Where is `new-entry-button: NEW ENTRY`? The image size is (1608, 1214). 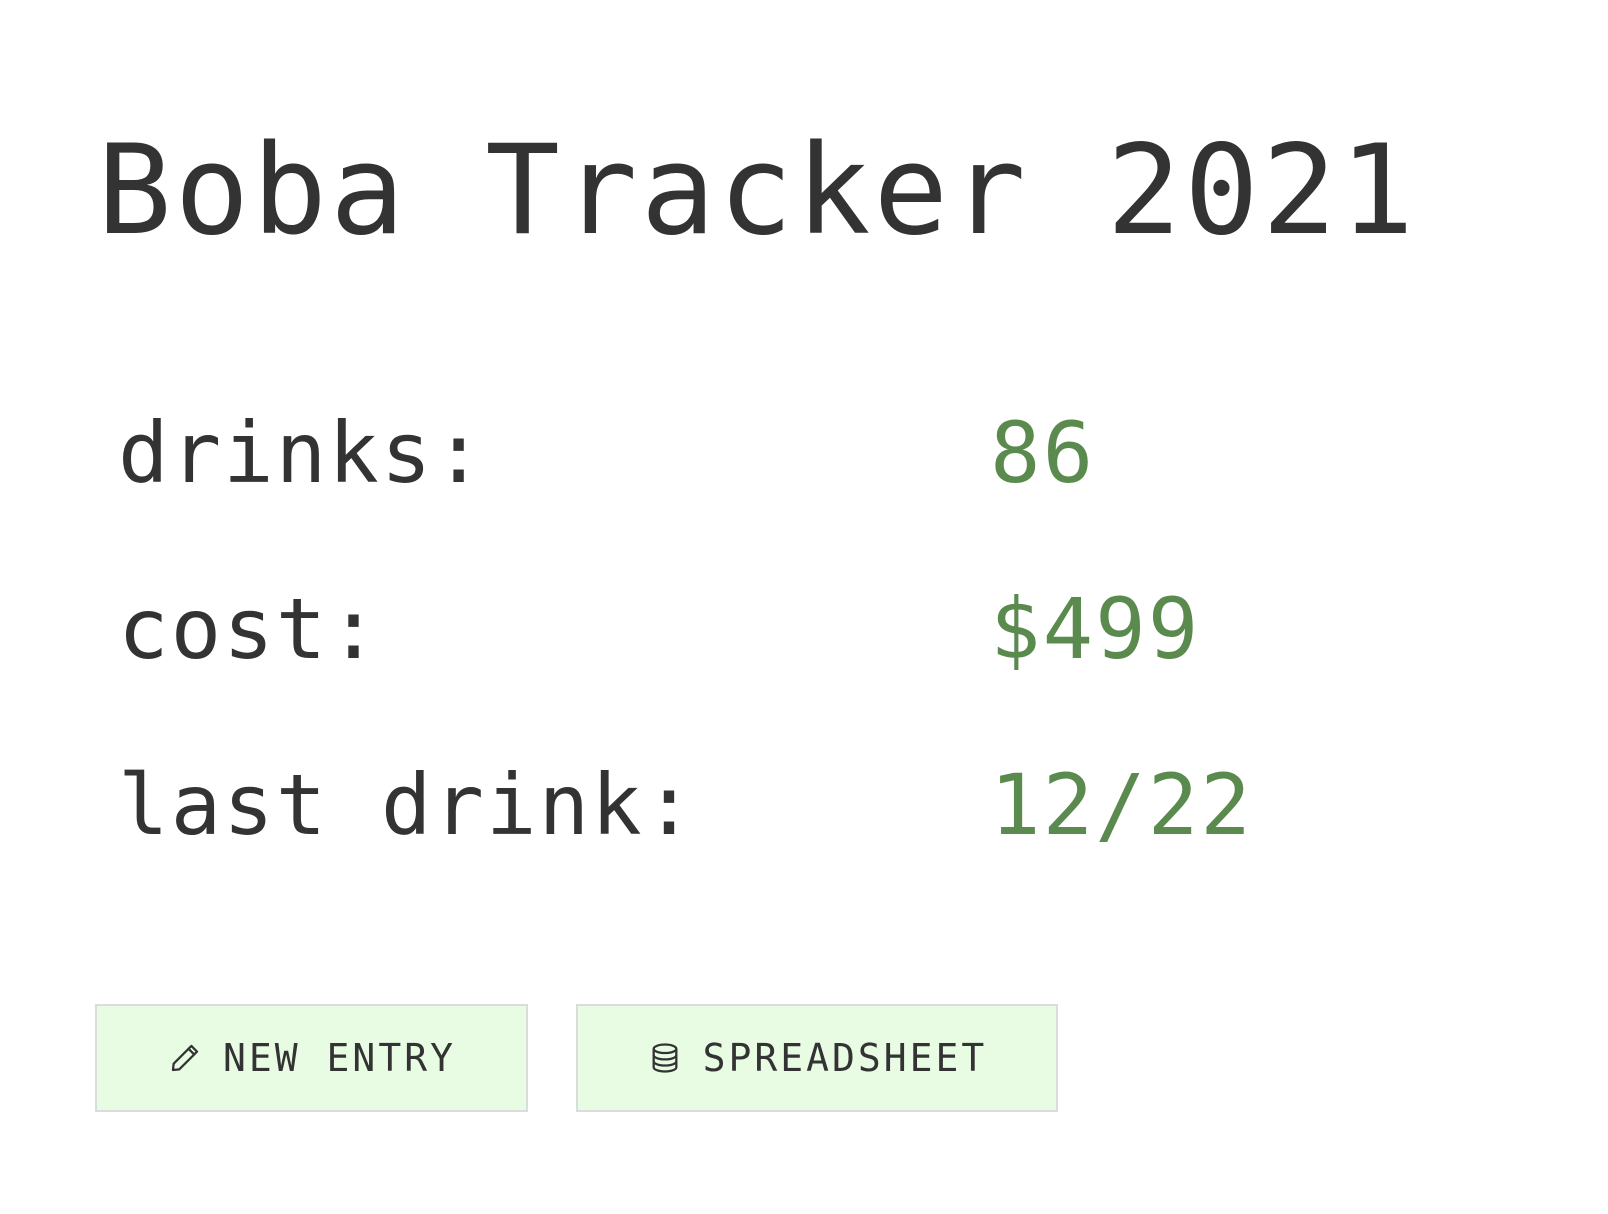
new-entry-button: NEW ENTRY is located at coordinates (311, 1058).